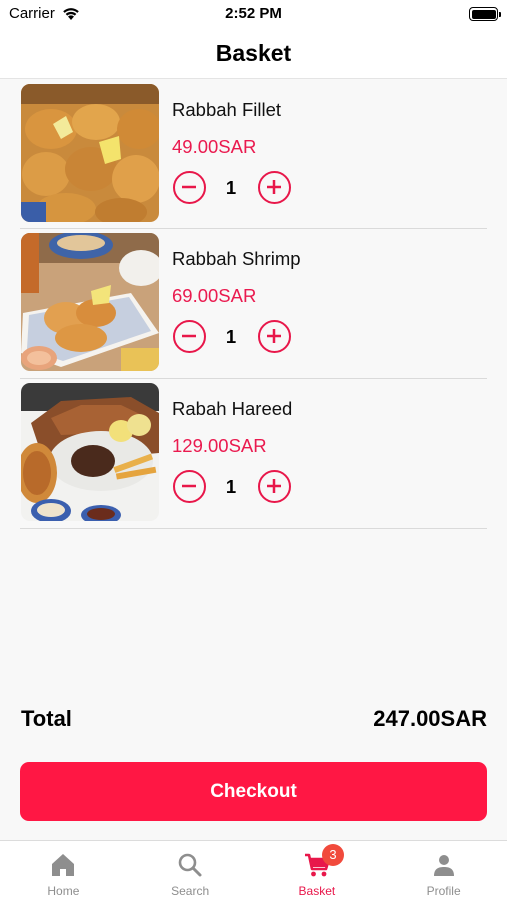 This screenshot has height=900, width=507. I want to click on page-title: Basket, so click(253, 52).